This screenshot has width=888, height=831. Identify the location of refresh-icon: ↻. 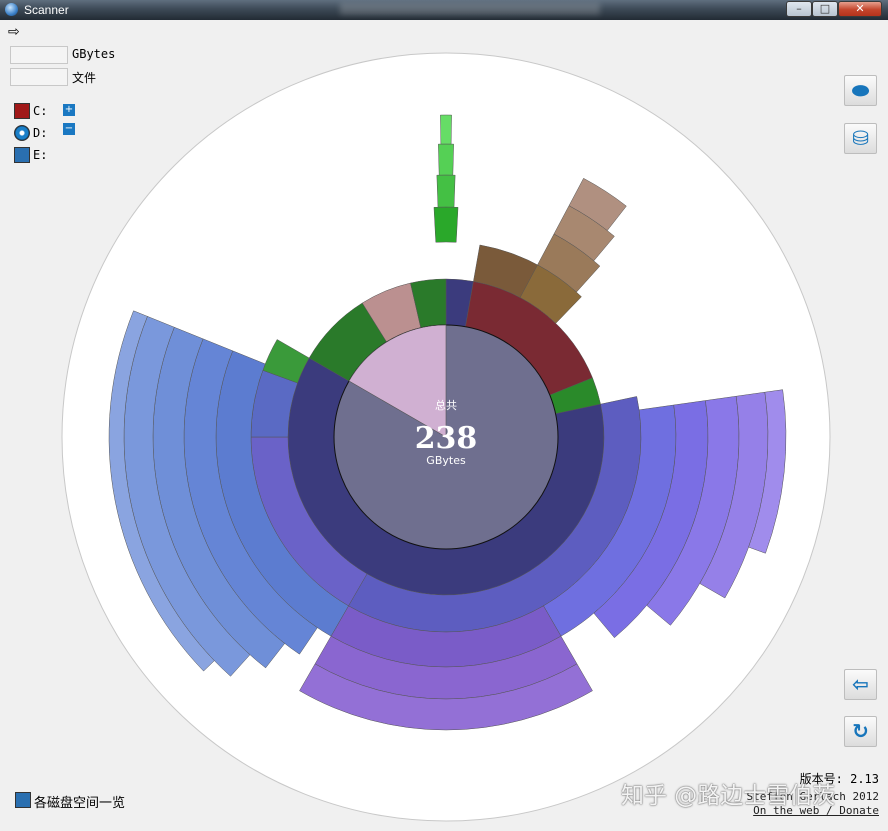
(860, 731).